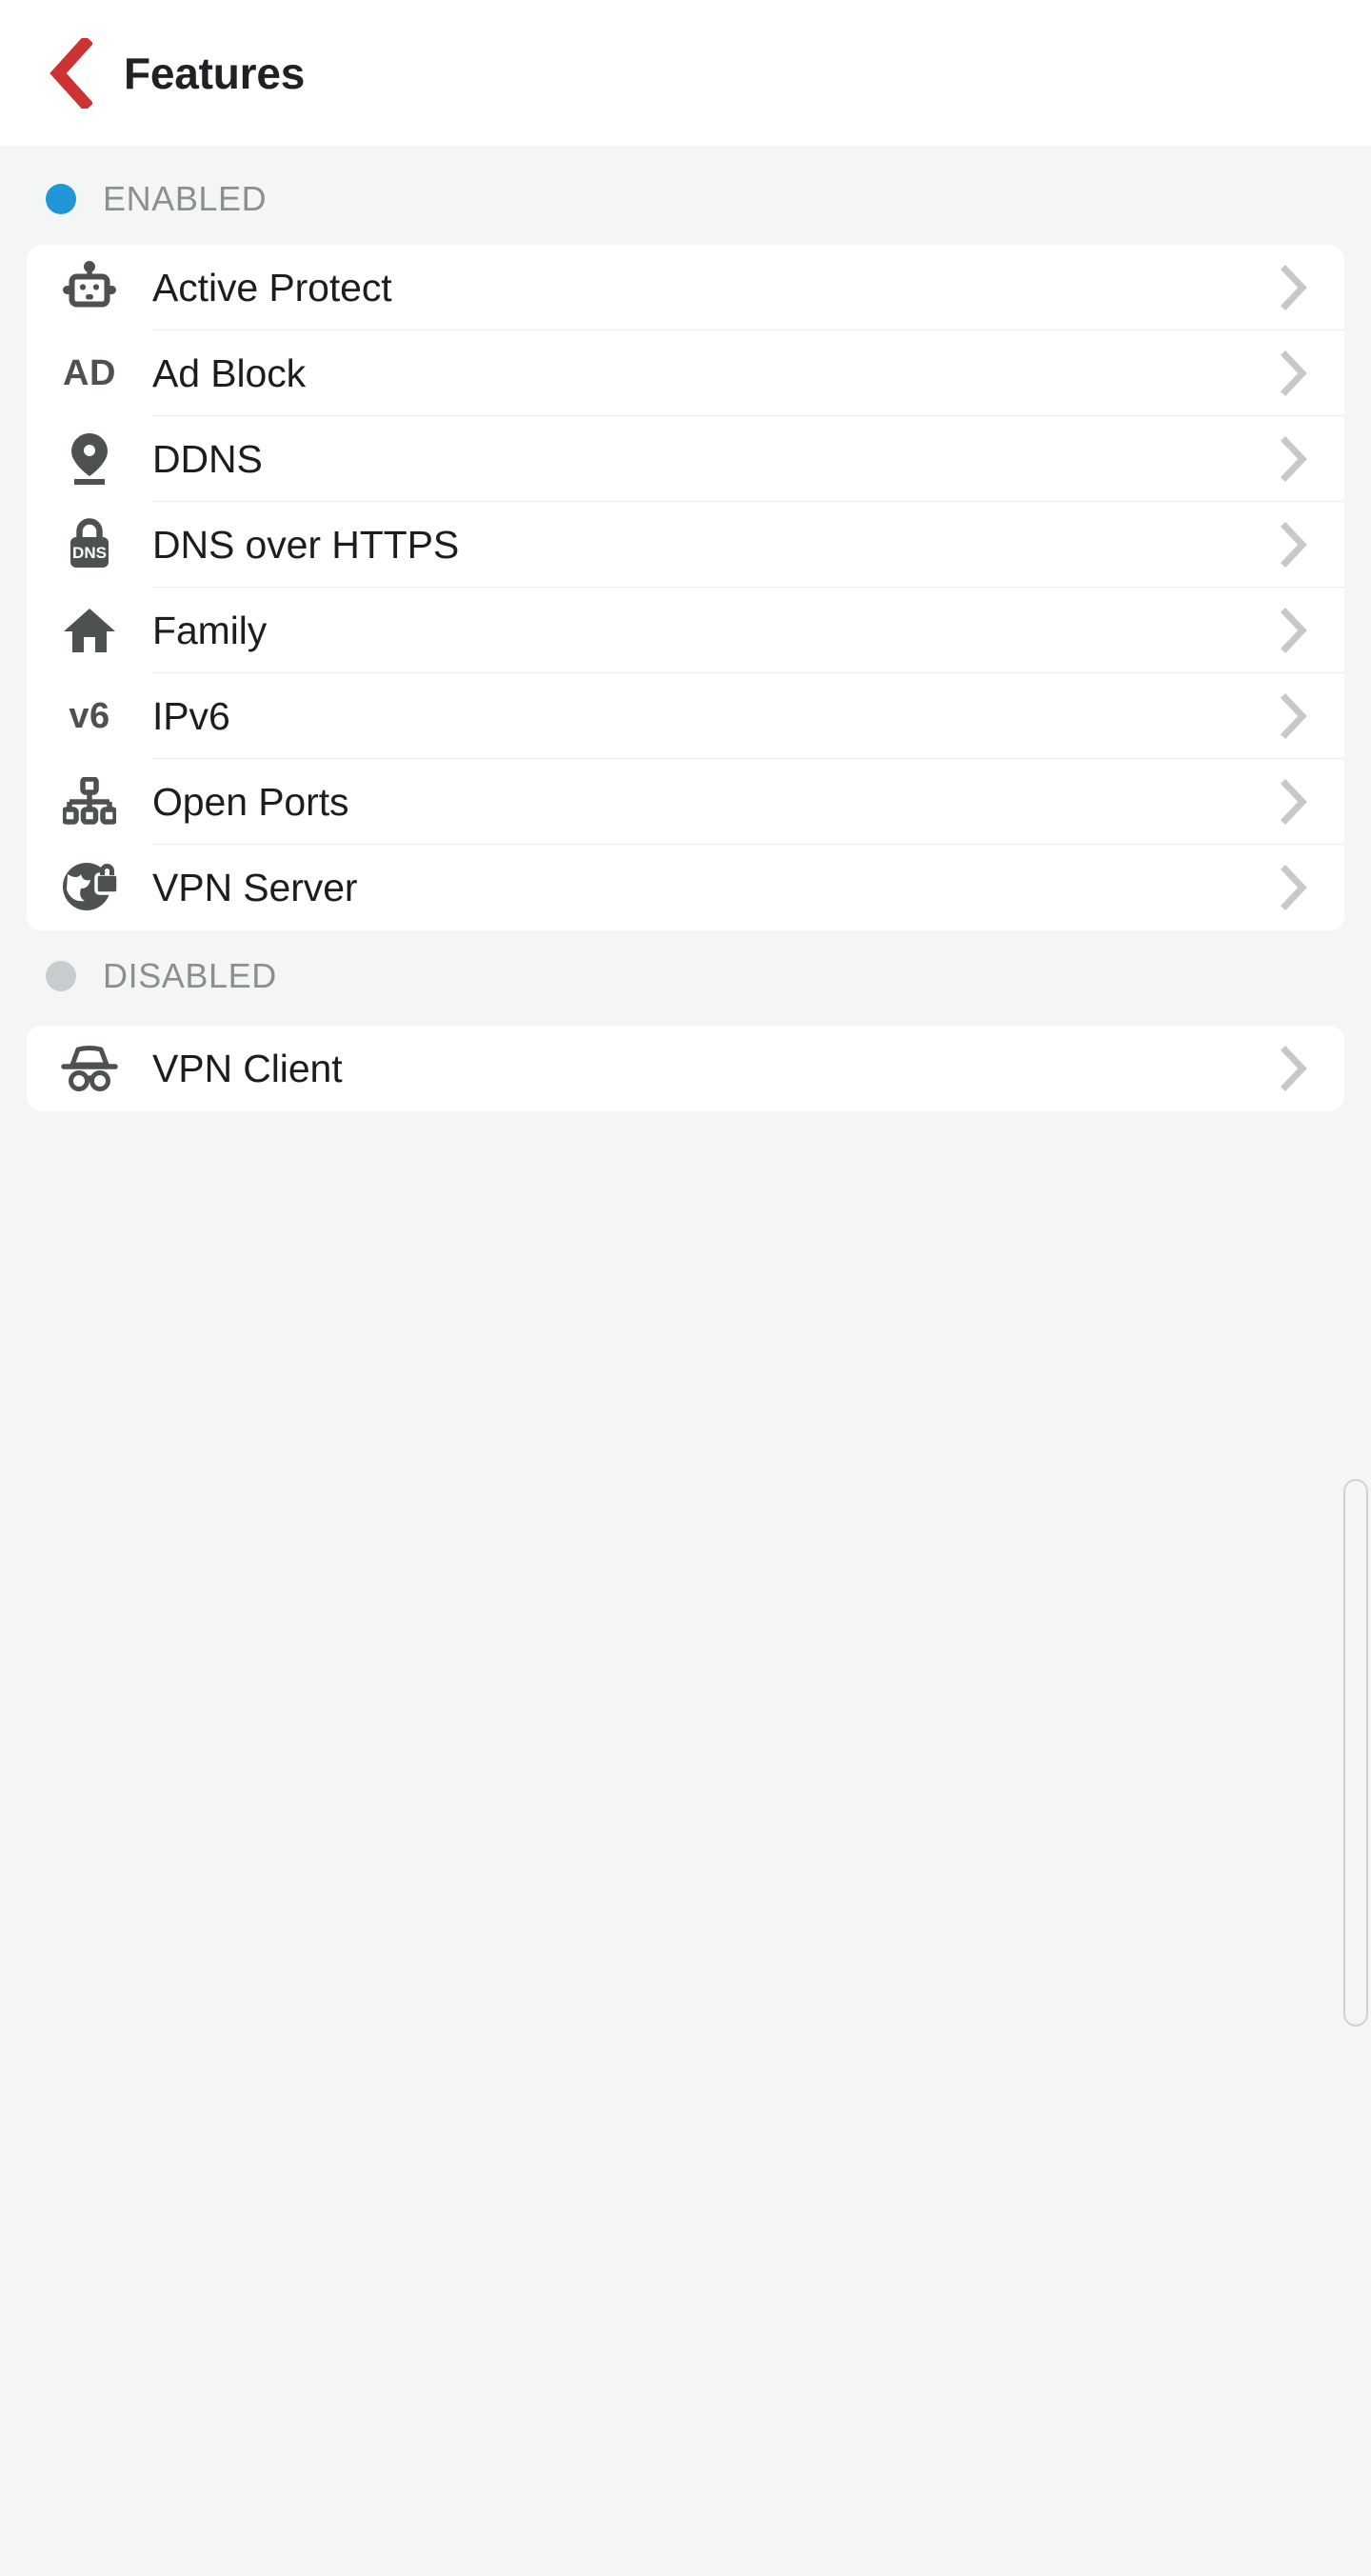 The image size is (1371, 2576). I want to click on row-body: Family, so click(748, 630).